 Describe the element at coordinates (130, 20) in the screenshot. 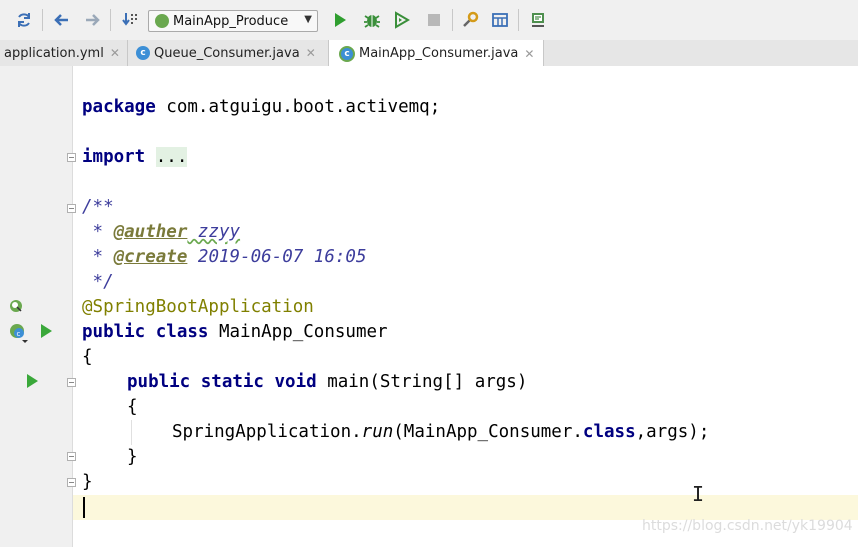

I see `build-icon` at that location.